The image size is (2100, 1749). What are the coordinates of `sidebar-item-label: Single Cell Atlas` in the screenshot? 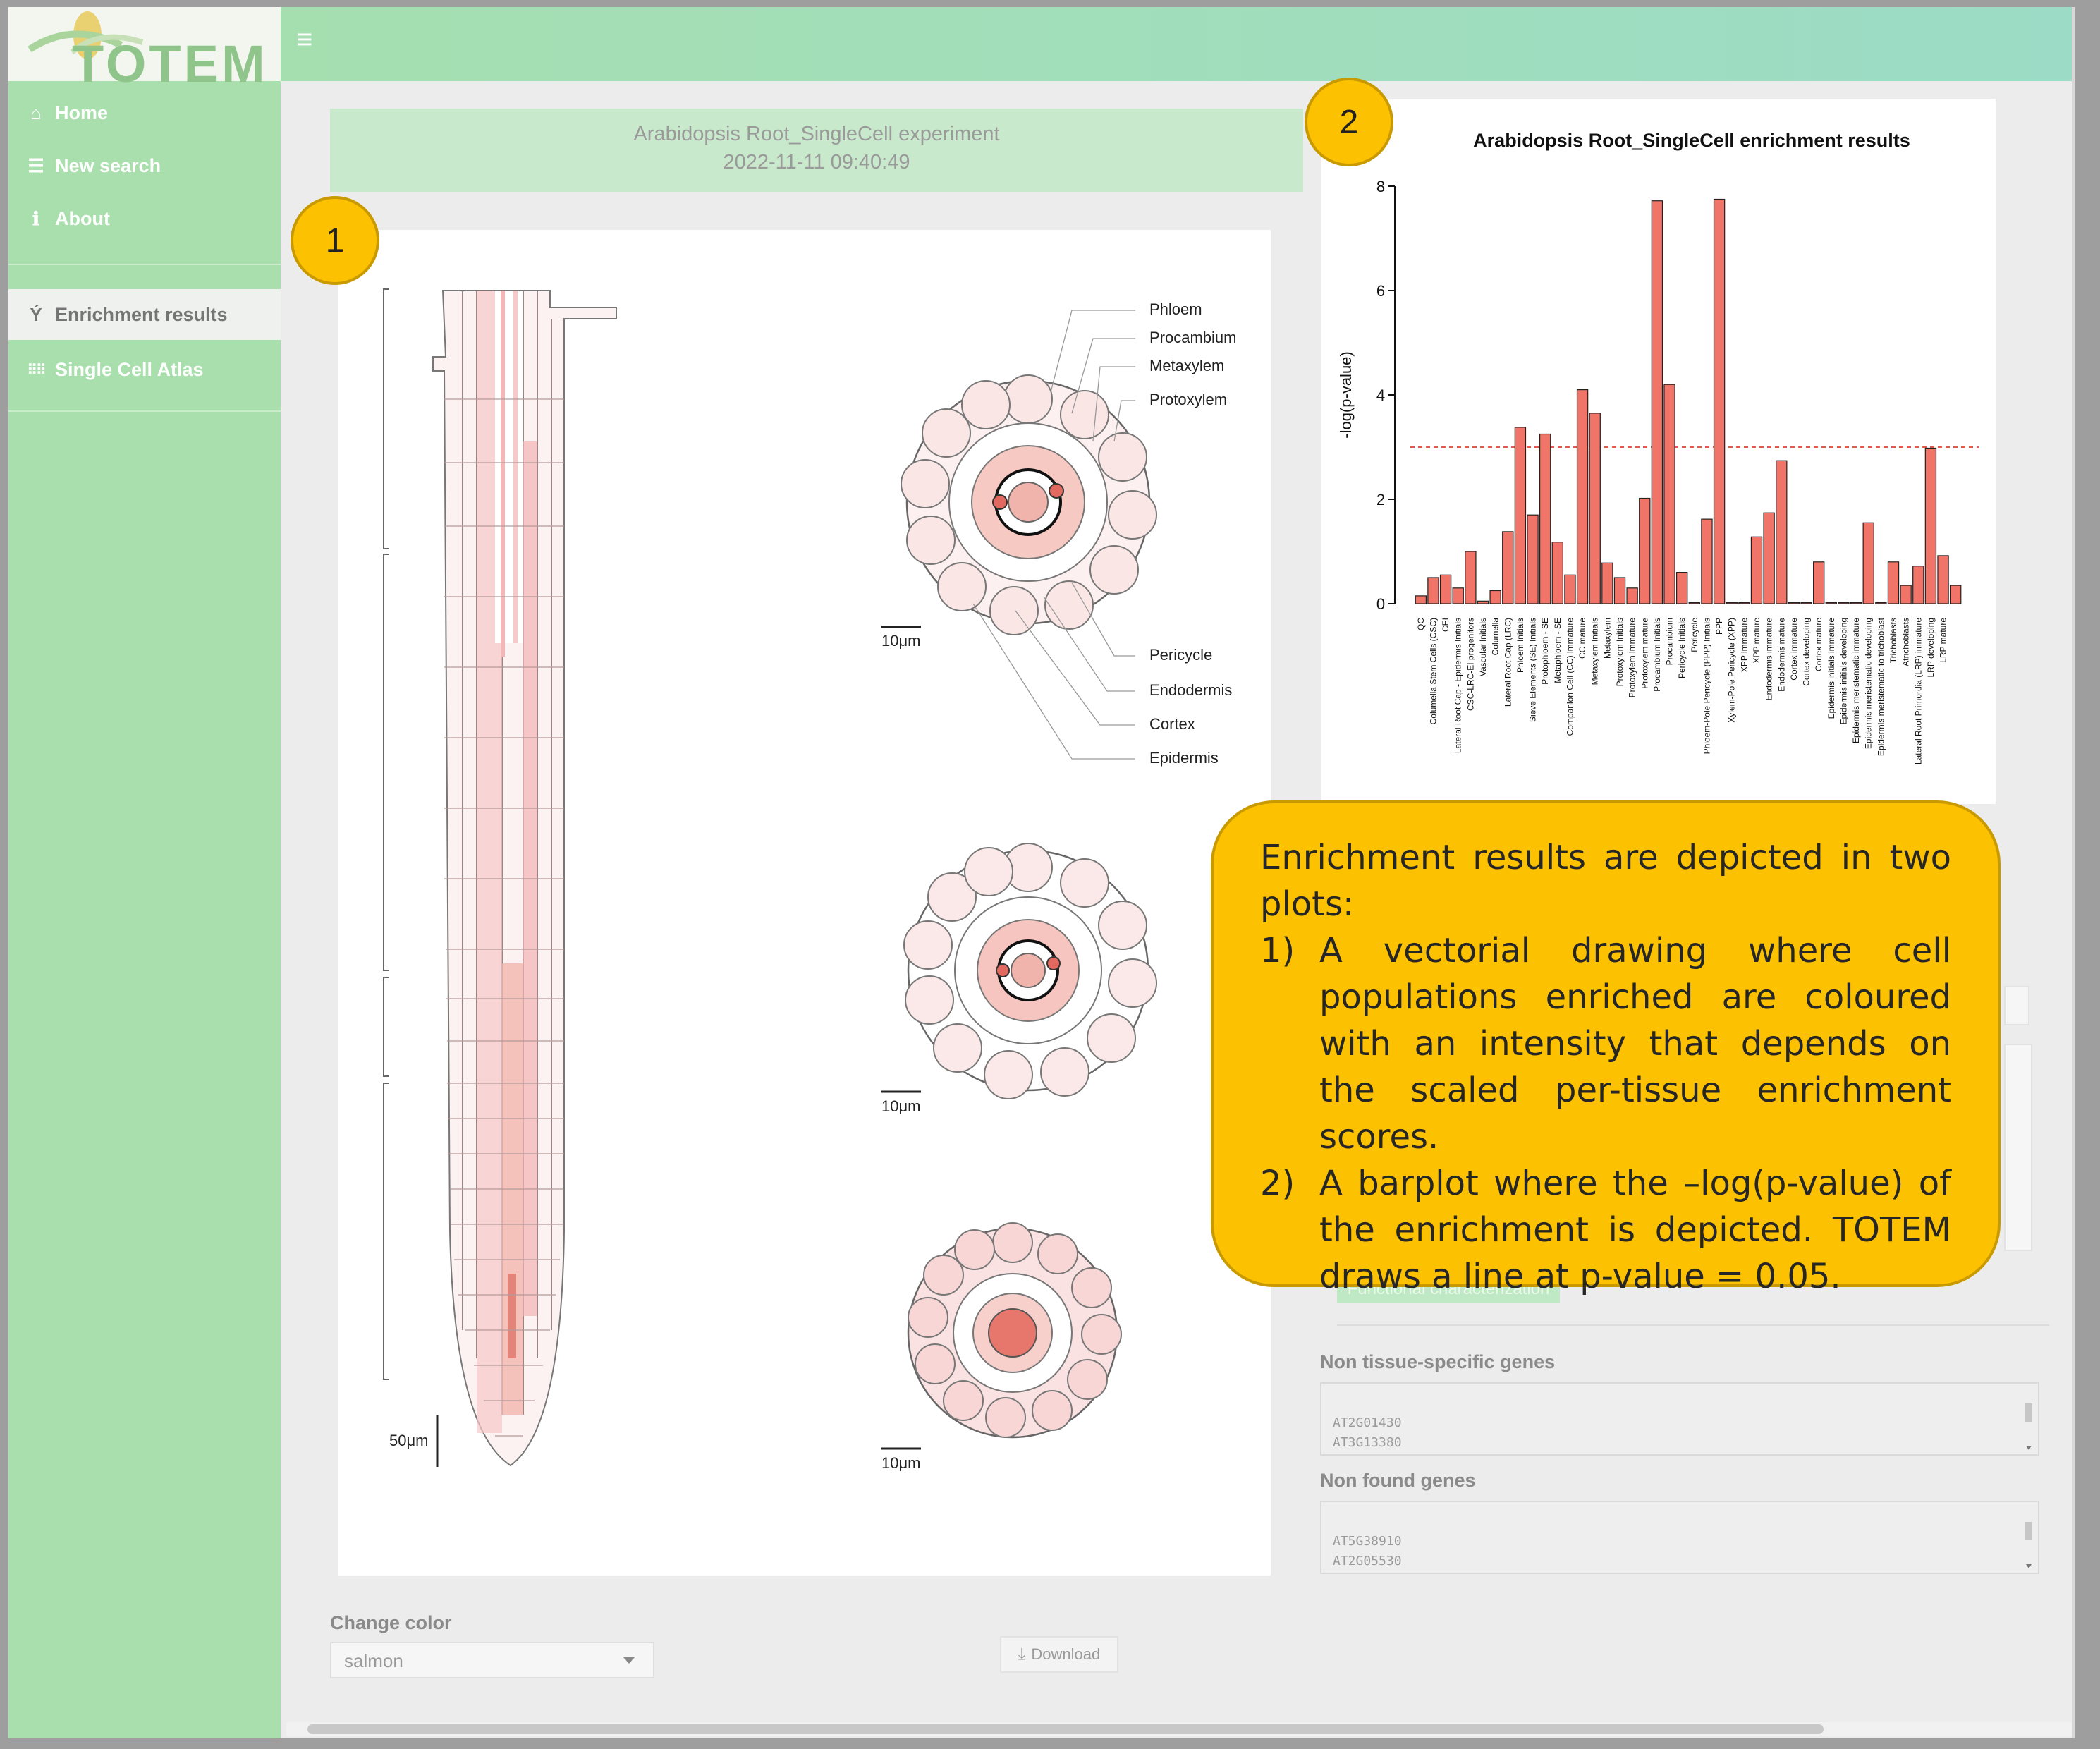 It's located at (129, 369).